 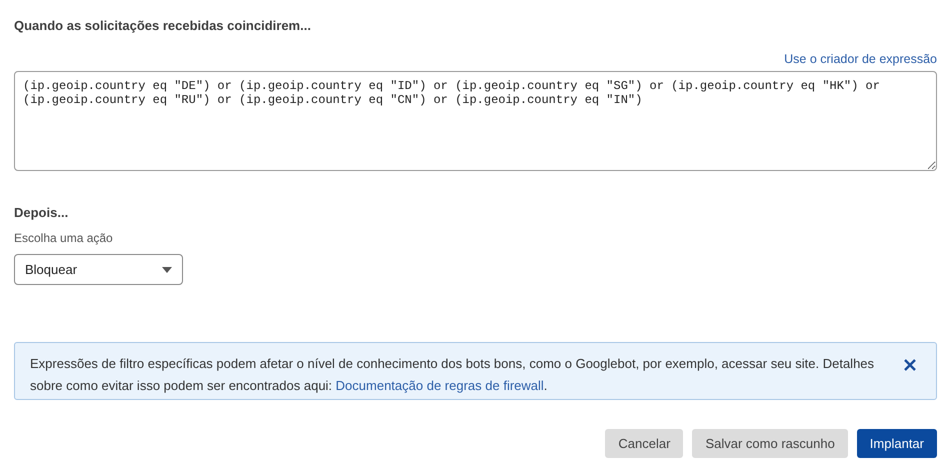 I want to click on expression-builder-link: Use o criador de expressão, so click(x=860, y=59).